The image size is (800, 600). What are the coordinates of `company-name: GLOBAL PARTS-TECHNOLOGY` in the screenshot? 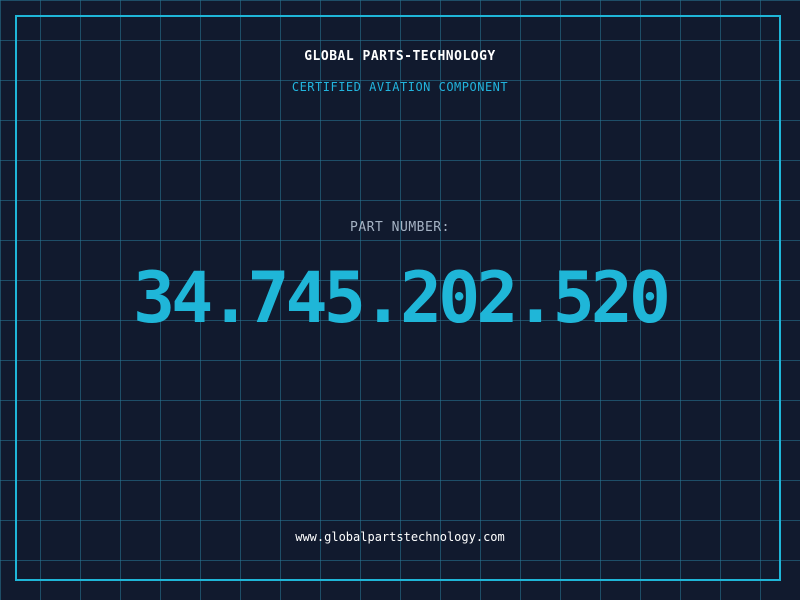 It's located at (400, 56).